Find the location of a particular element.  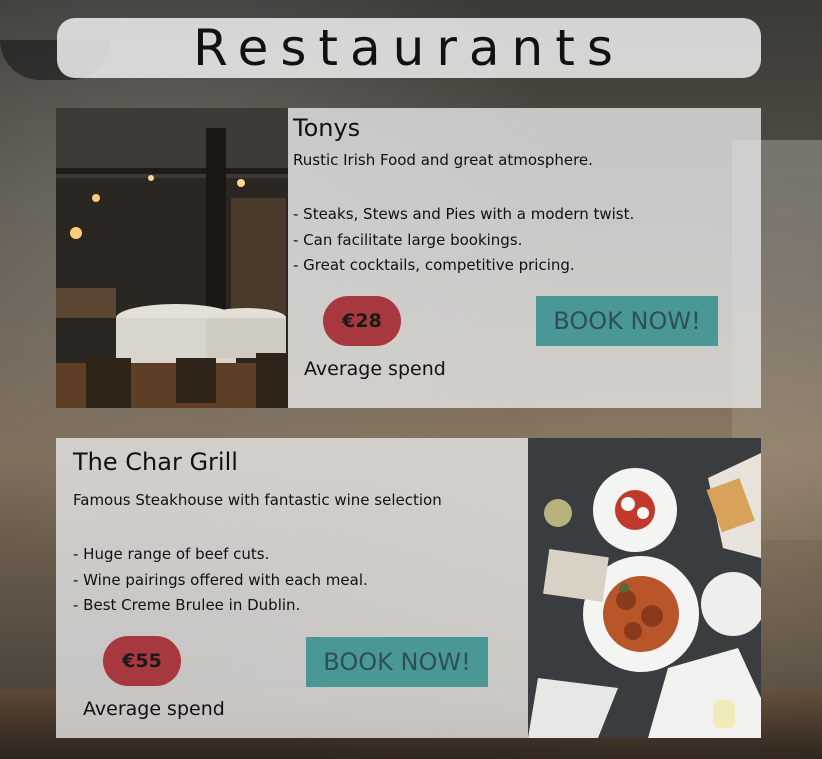

feature-item: - Best Creme Brulee in Dublin. is located at coordinates (187, 605).